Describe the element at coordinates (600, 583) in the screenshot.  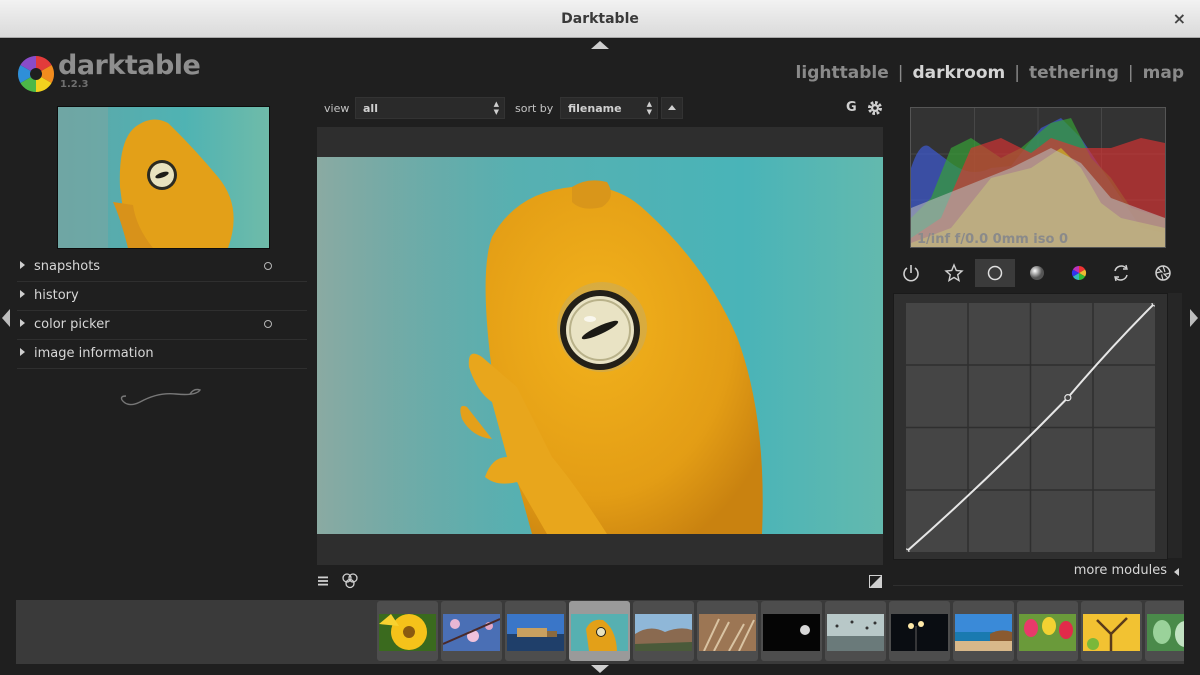
I see `bottom-toolbar` at that location.